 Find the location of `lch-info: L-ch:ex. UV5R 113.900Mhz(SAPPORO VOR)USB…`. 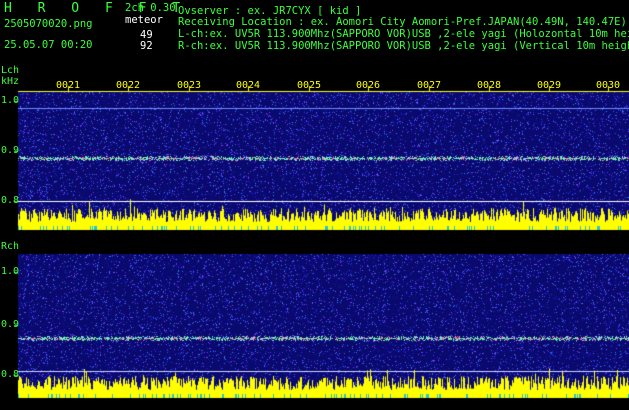

lch-info: L-ch:ex. UV5R 113.900Mhz(SAPPORO VOR)USB… is located at coordinates (403, 34).